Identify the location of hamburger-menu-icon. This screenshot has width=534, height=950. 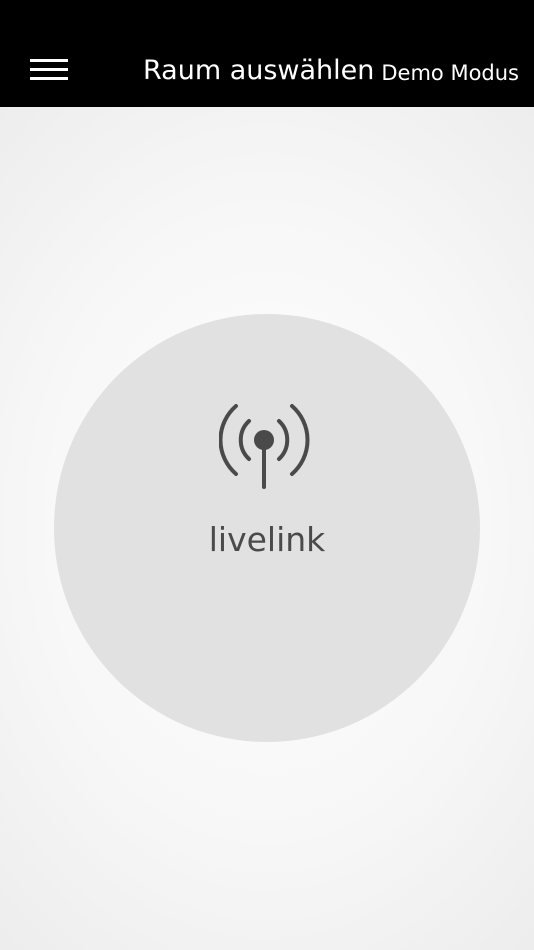
(49, 69).